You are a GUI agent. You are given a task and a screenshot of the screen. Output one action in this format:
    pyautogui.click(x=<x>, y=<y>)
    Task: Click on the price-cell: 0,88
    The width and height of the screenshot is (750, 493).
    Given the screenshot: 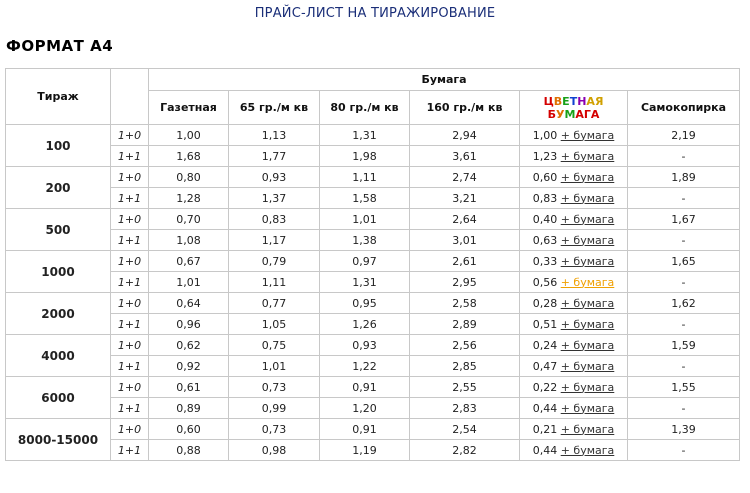 What is the action you would take?
    pyautogui.click(x=188, y=450)
    